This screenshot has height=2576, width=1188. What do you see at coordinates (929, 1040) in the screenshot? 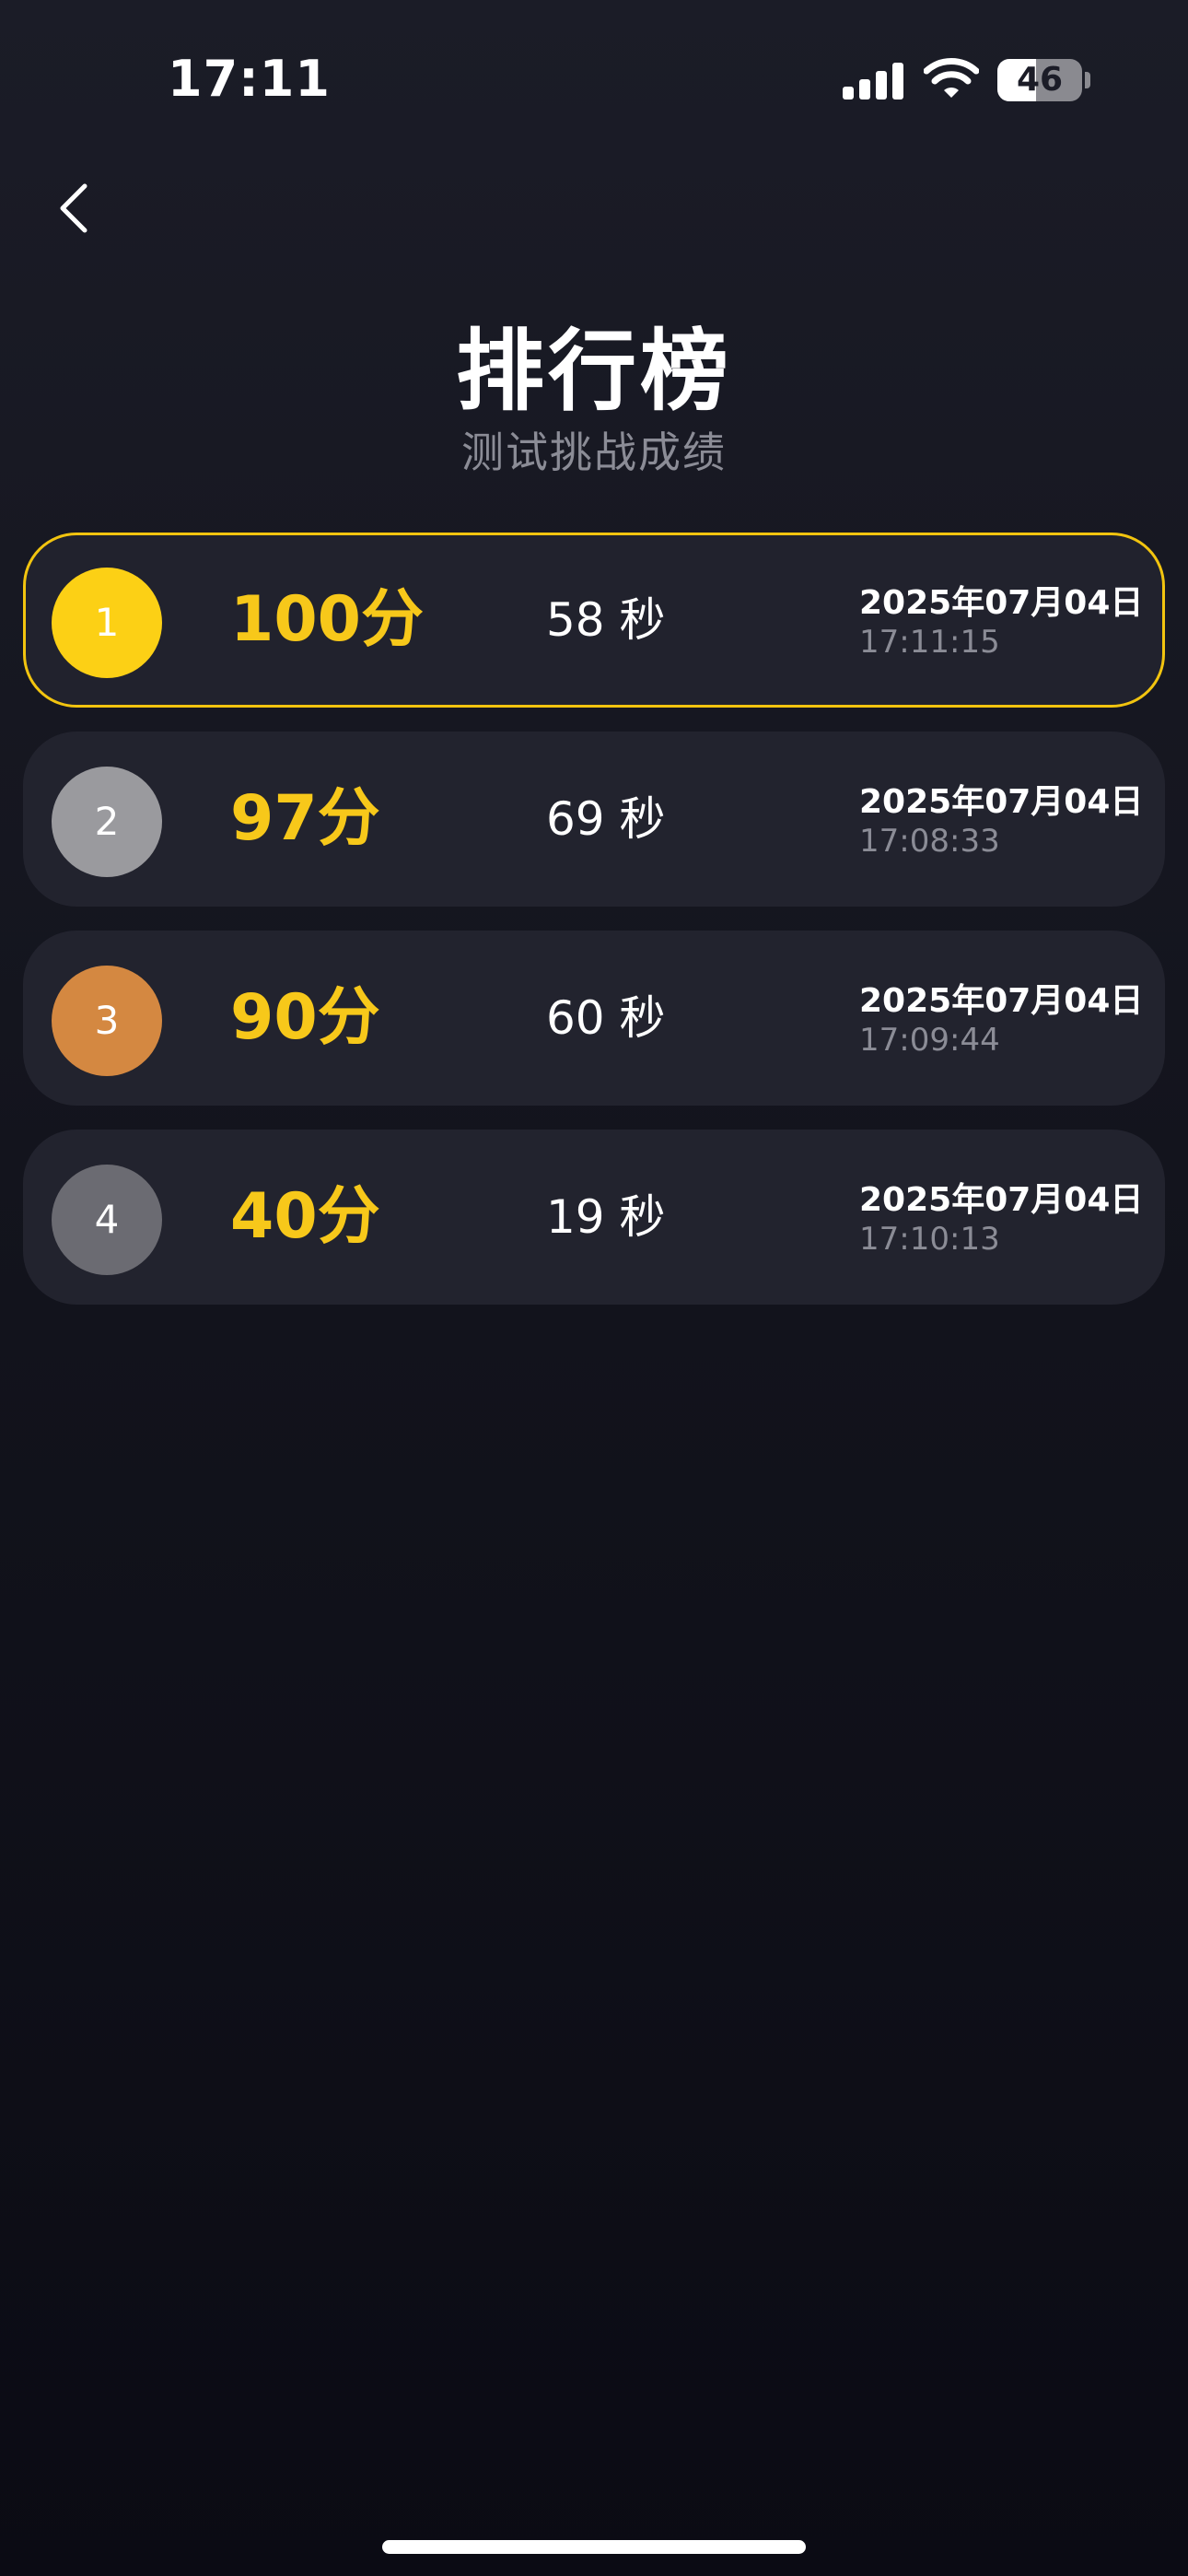
I see `time-label: 17:09:44` at bounding box center [929, 1040].